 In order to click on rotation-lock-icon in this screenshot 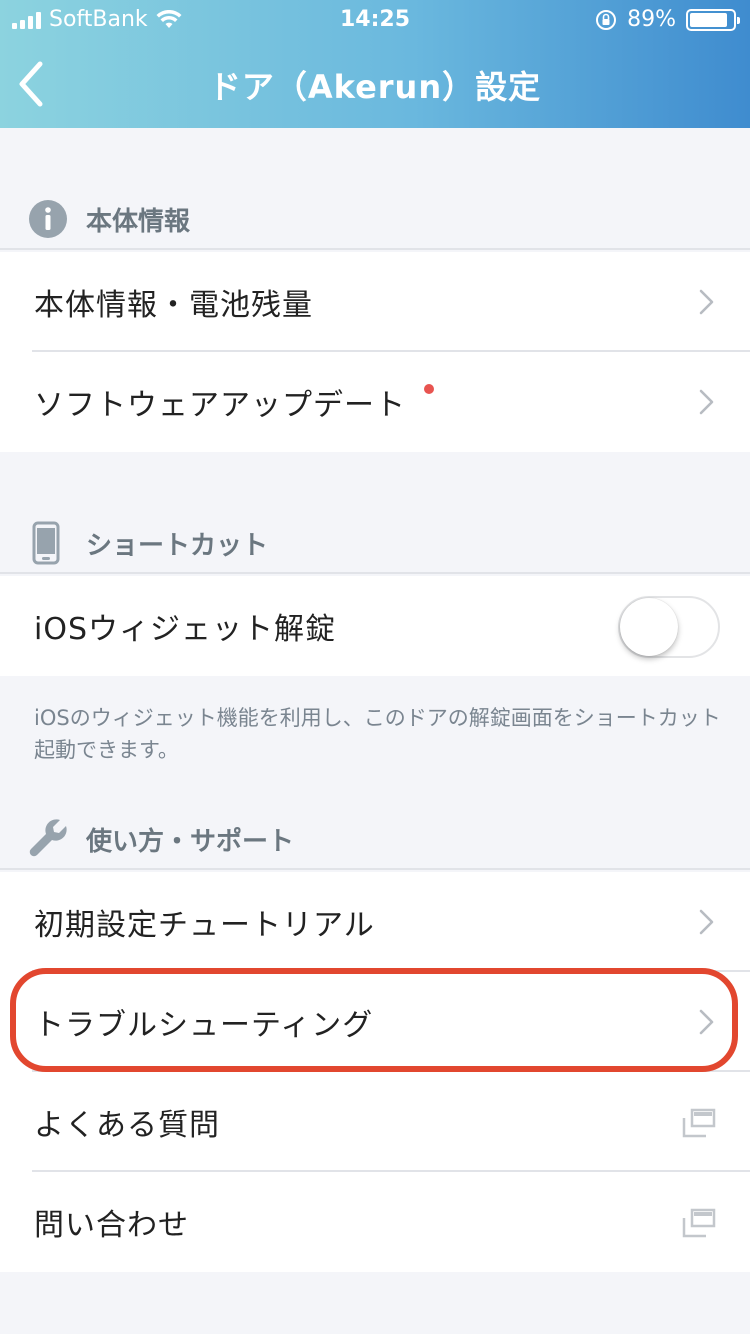, I will do `click(606, 19)`.